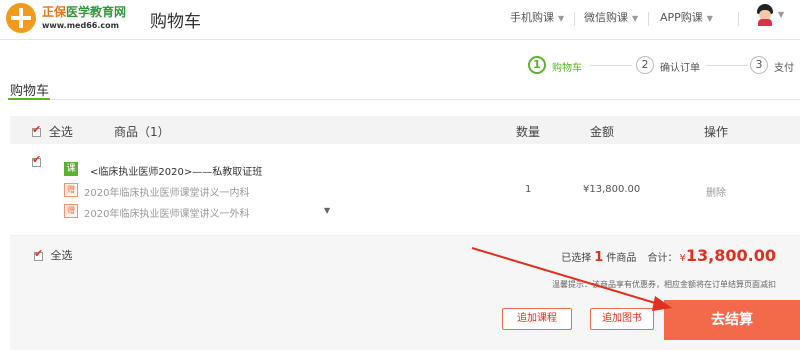 Image resolution: width=800 pixels, height=350 pixels. I want to click on cart-summary: 已选择 1 件商品 合计： ¥13,800.00, so click(668, 255).